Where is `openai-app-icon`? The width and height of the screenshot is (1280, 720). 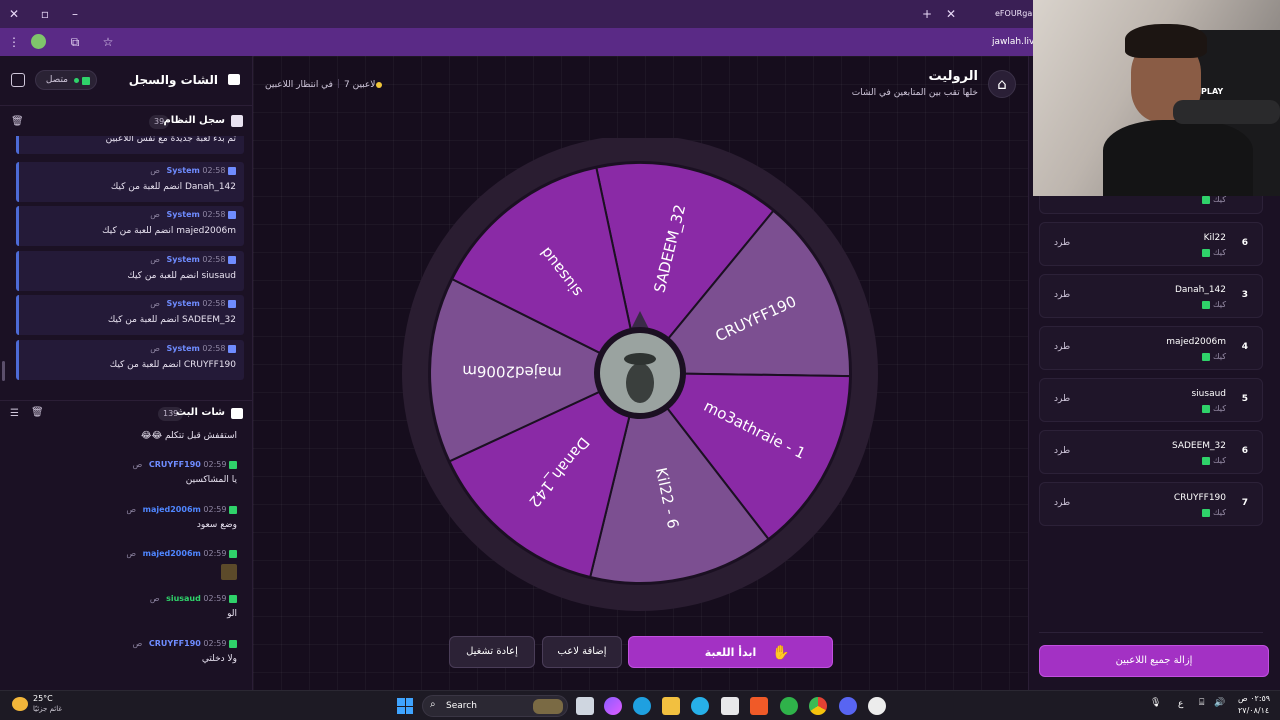 openai-app-icon is located at coordinates (877, 706).